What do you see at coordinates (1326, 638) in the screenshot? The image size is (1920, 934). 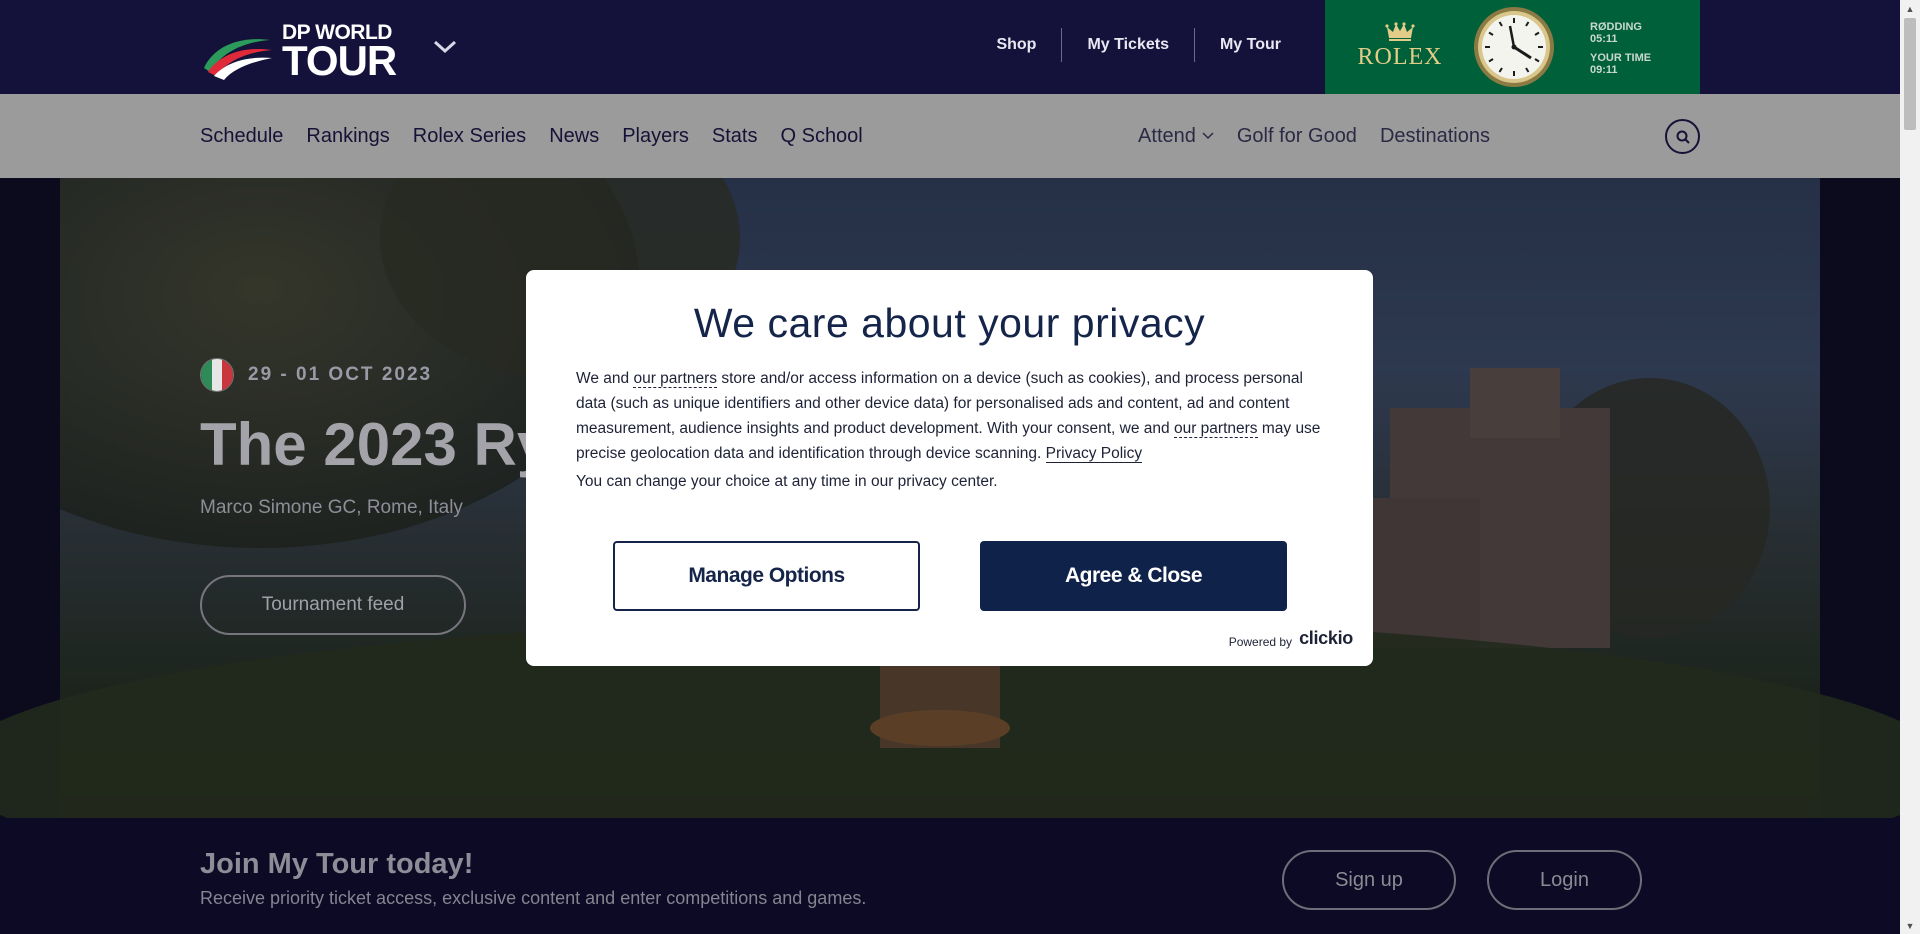 I see `clickio-logo: clickio` at bounding box center [1326, 638].